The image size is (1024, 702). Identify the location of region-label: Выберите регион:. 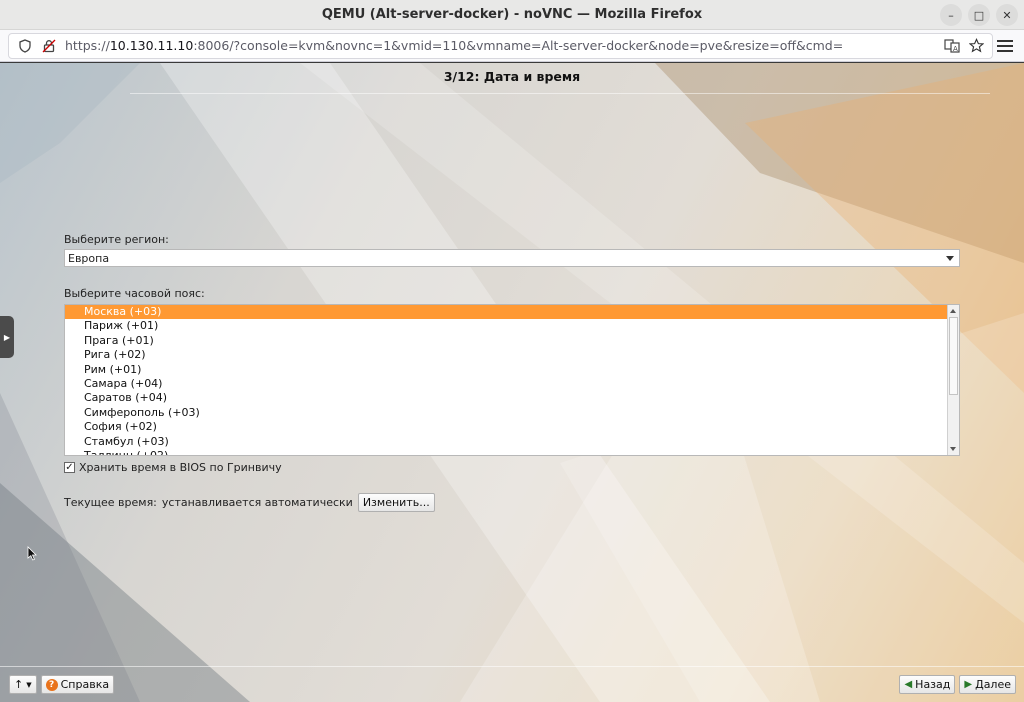
(116, 239).